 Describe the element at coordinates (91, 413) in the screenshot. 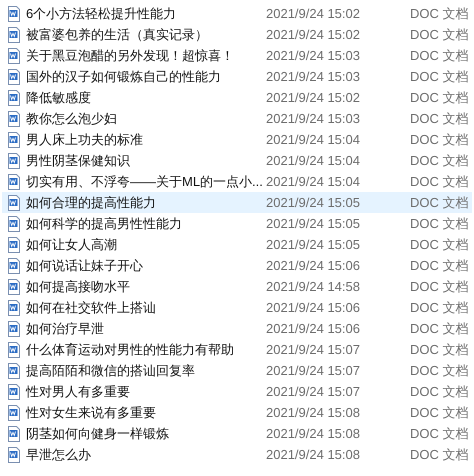

I see `file-name: 性对女生来说有多重要` at that location.